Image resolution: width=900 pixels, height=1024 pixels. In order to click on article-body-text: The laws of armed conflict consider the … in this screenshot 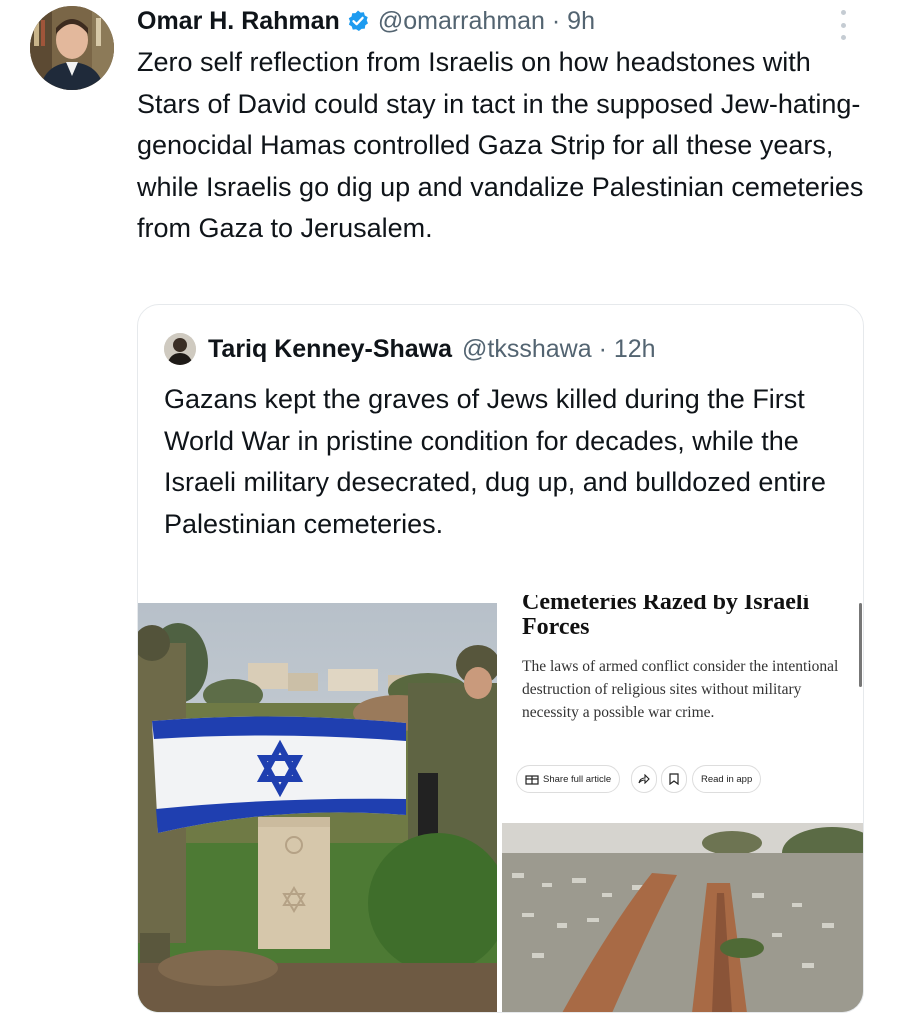, I will do `click(680, 689)`.